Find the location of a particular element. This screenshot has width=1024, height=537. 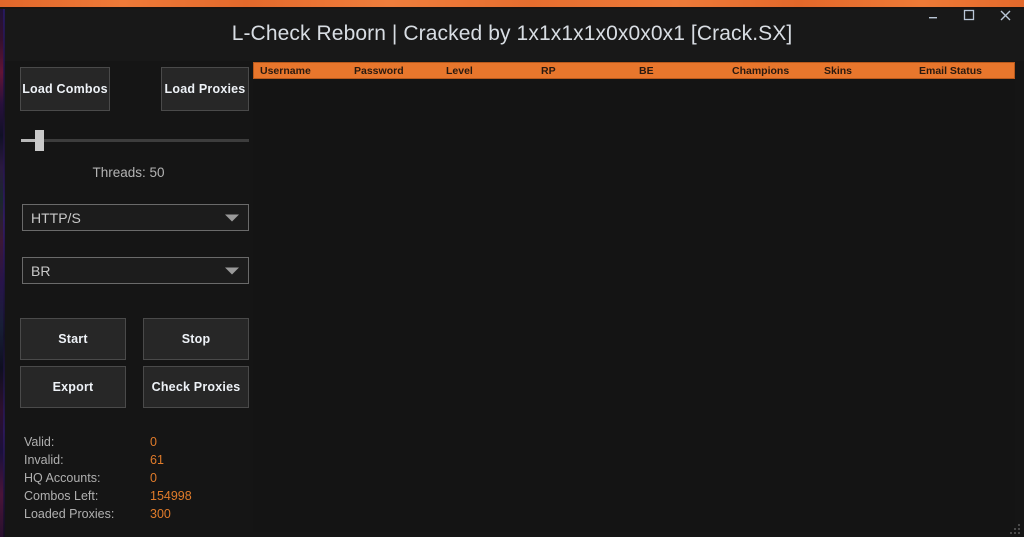

stat-row: HQ Accounts: 0 is located at coordinates (128, 478).